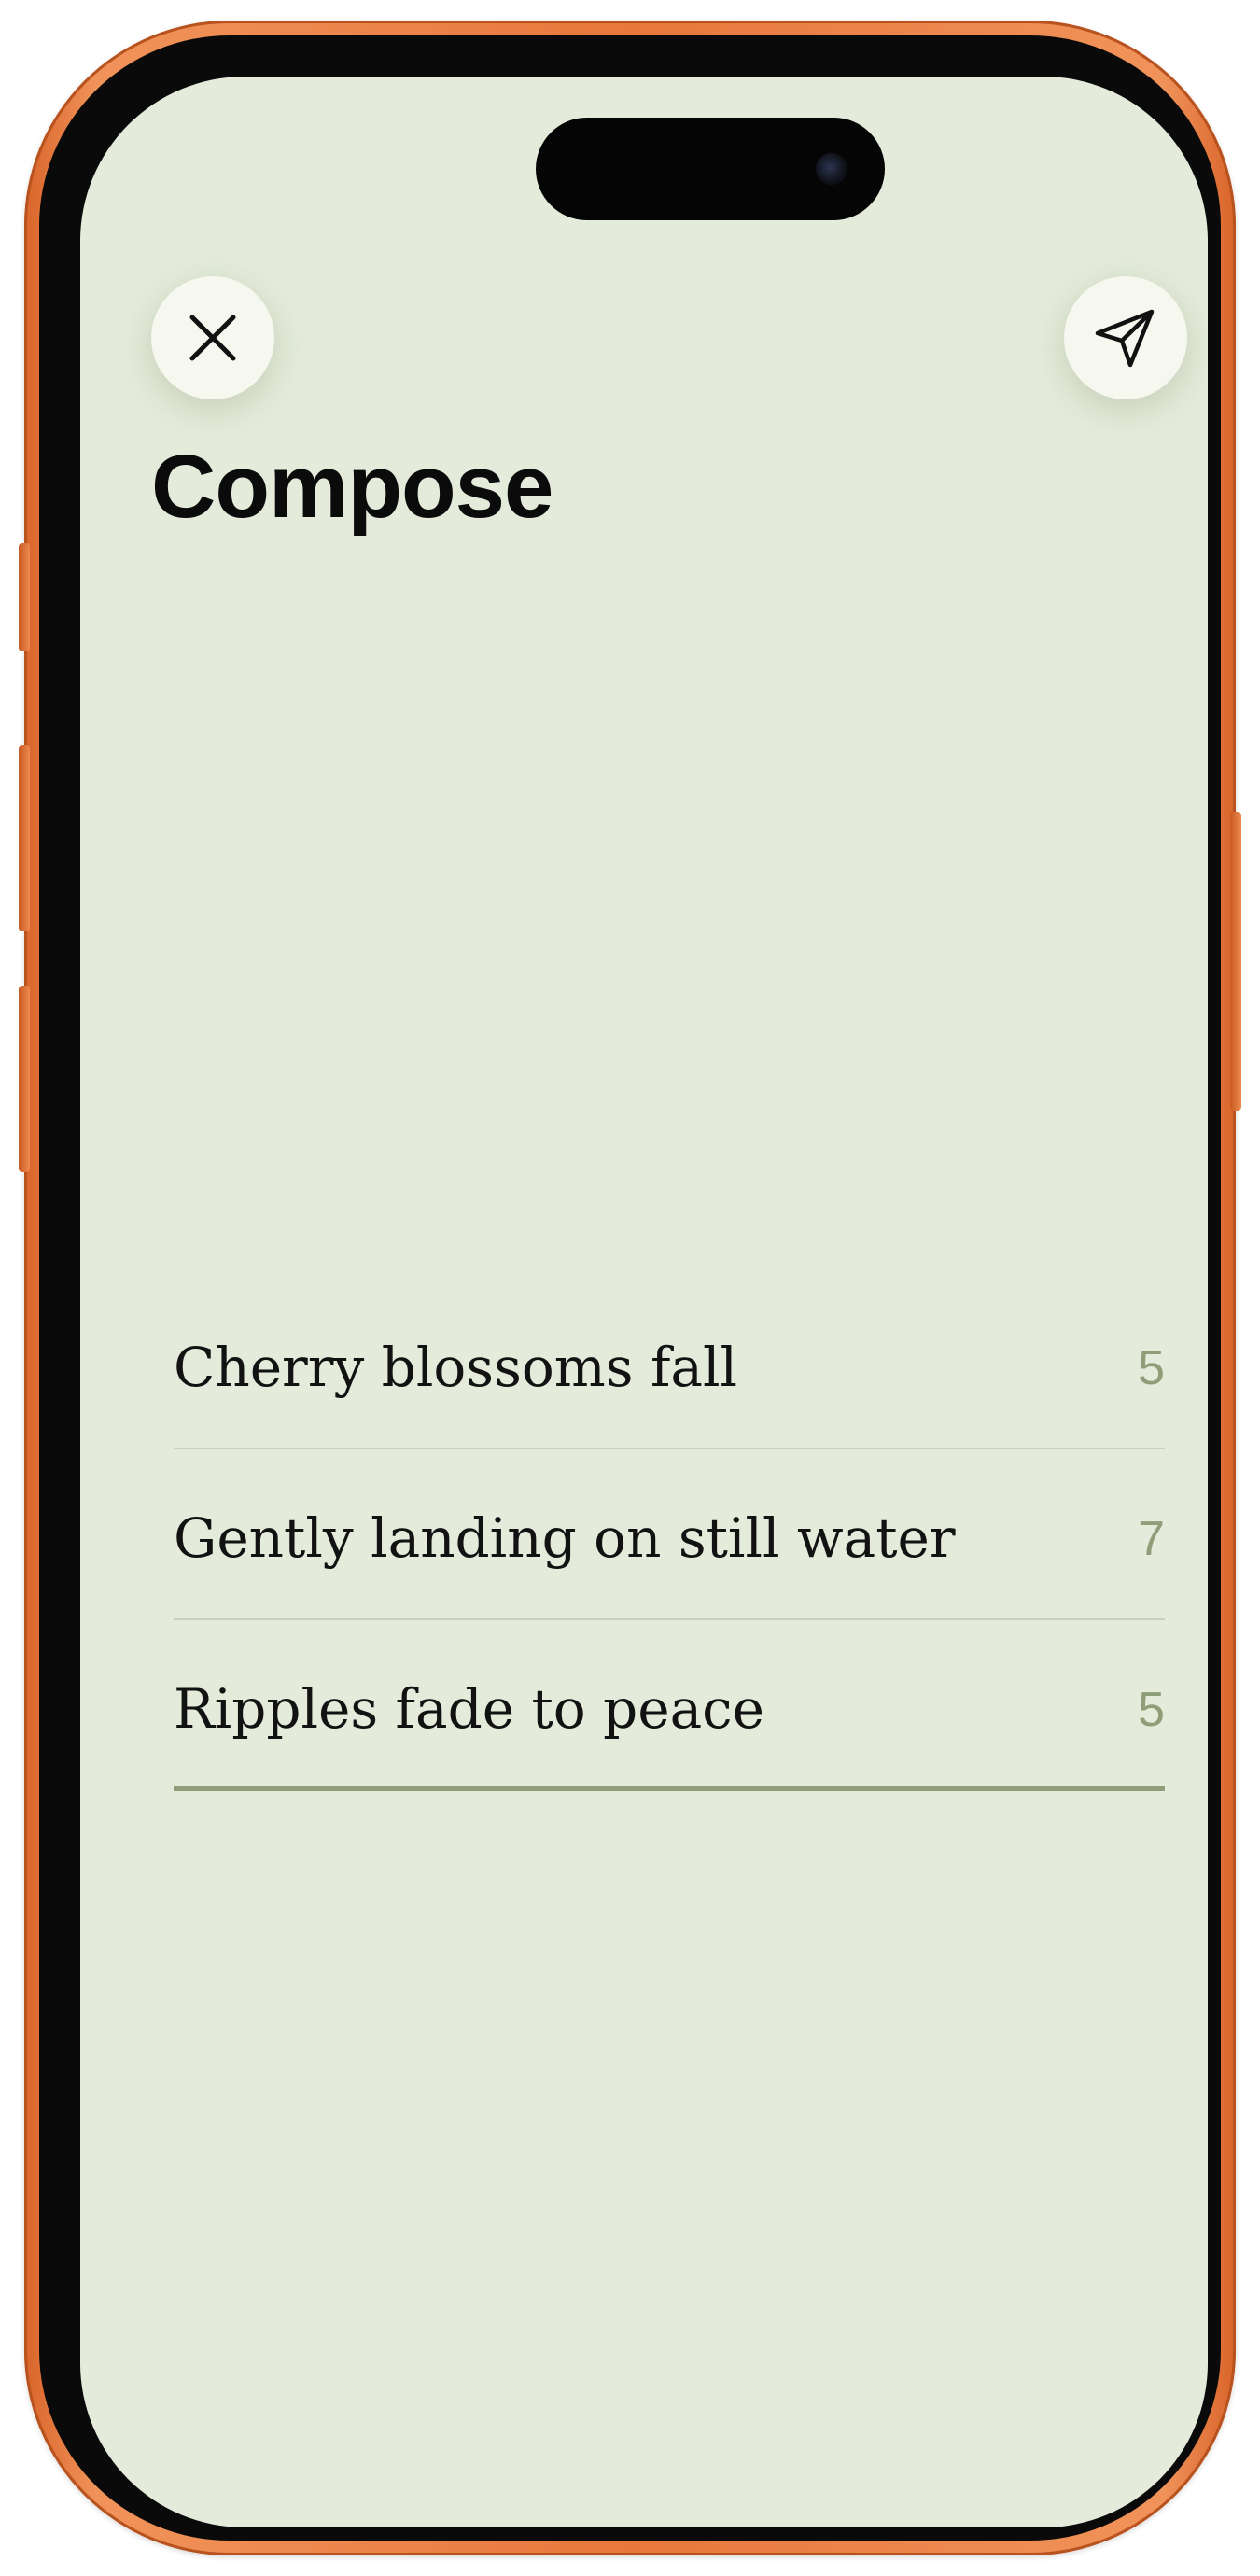  I want to click on page-title: Compose, so click(352, 487).